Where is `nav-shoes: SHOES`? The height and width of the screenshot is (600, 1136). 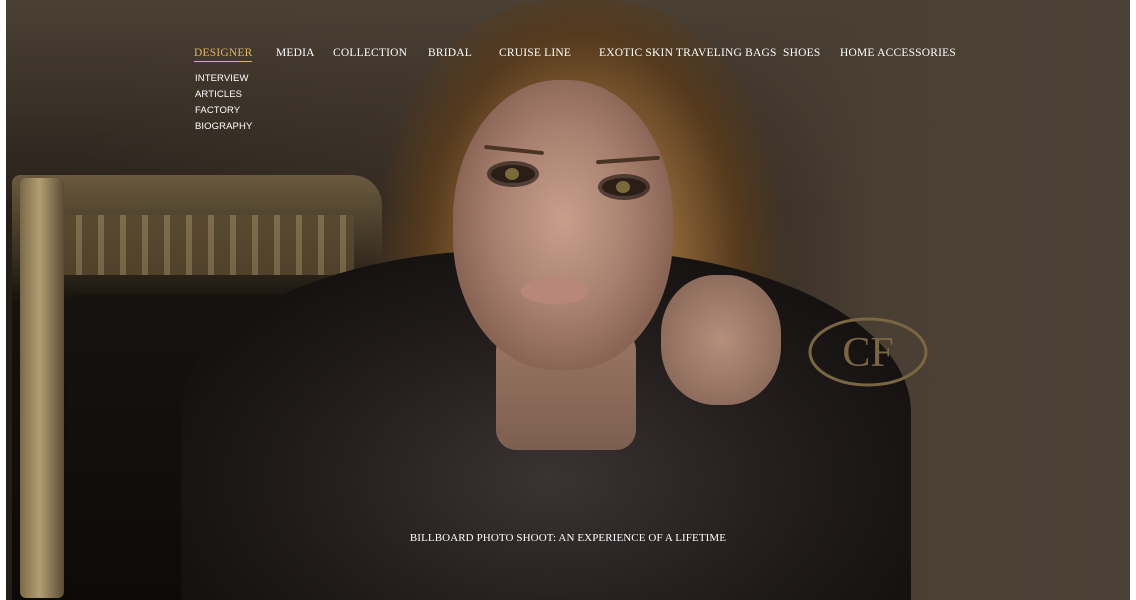
nav-shoes: SHOES is located at coordinates (801, 53).